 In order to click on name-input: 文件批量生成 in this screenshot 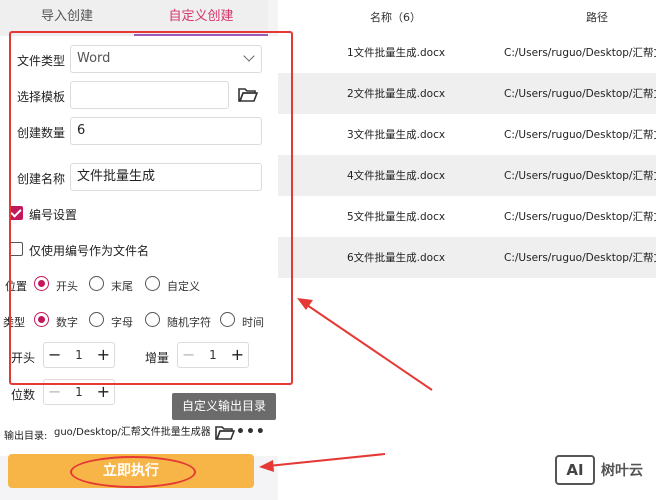, I will do `click(166, 177)`.